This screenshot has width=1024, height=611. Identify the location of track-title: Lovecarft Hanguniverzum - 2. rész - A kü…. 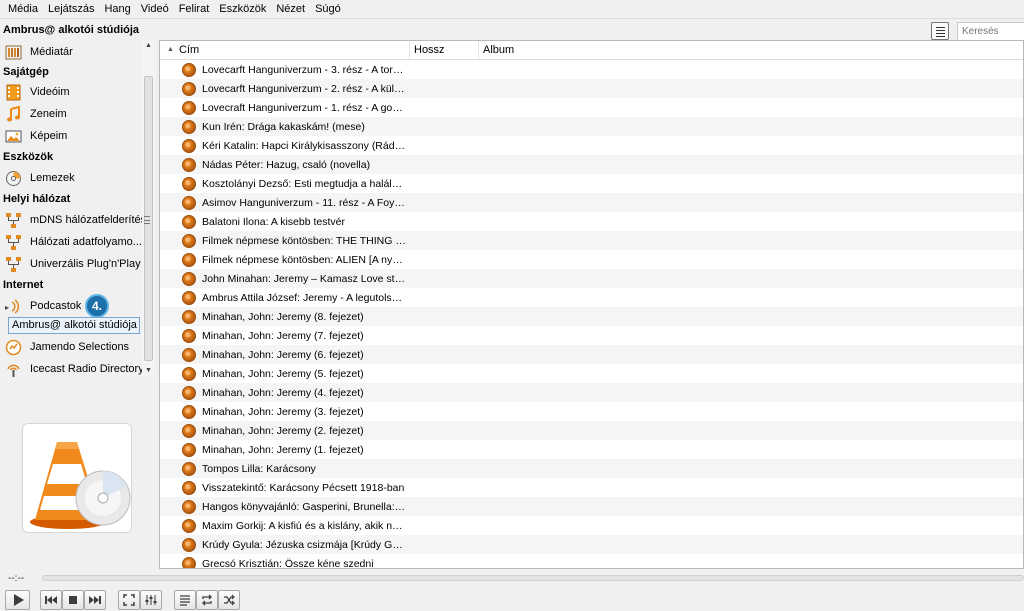
(304, 88).